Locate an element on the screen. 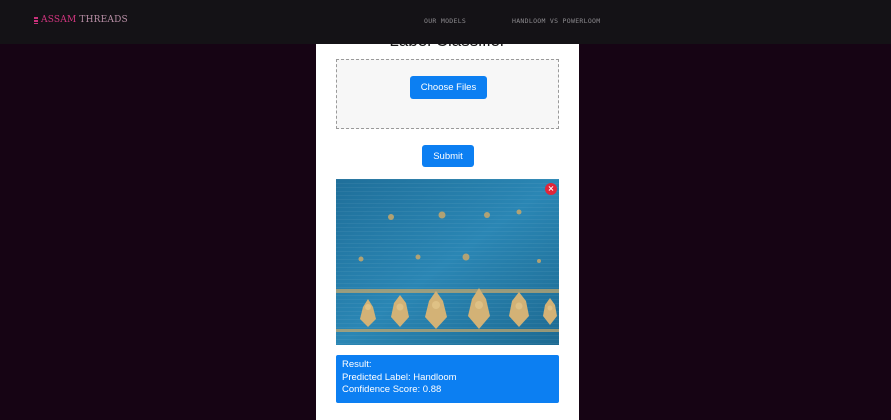  submit-button: Submit is located at coordinates (448, 156).